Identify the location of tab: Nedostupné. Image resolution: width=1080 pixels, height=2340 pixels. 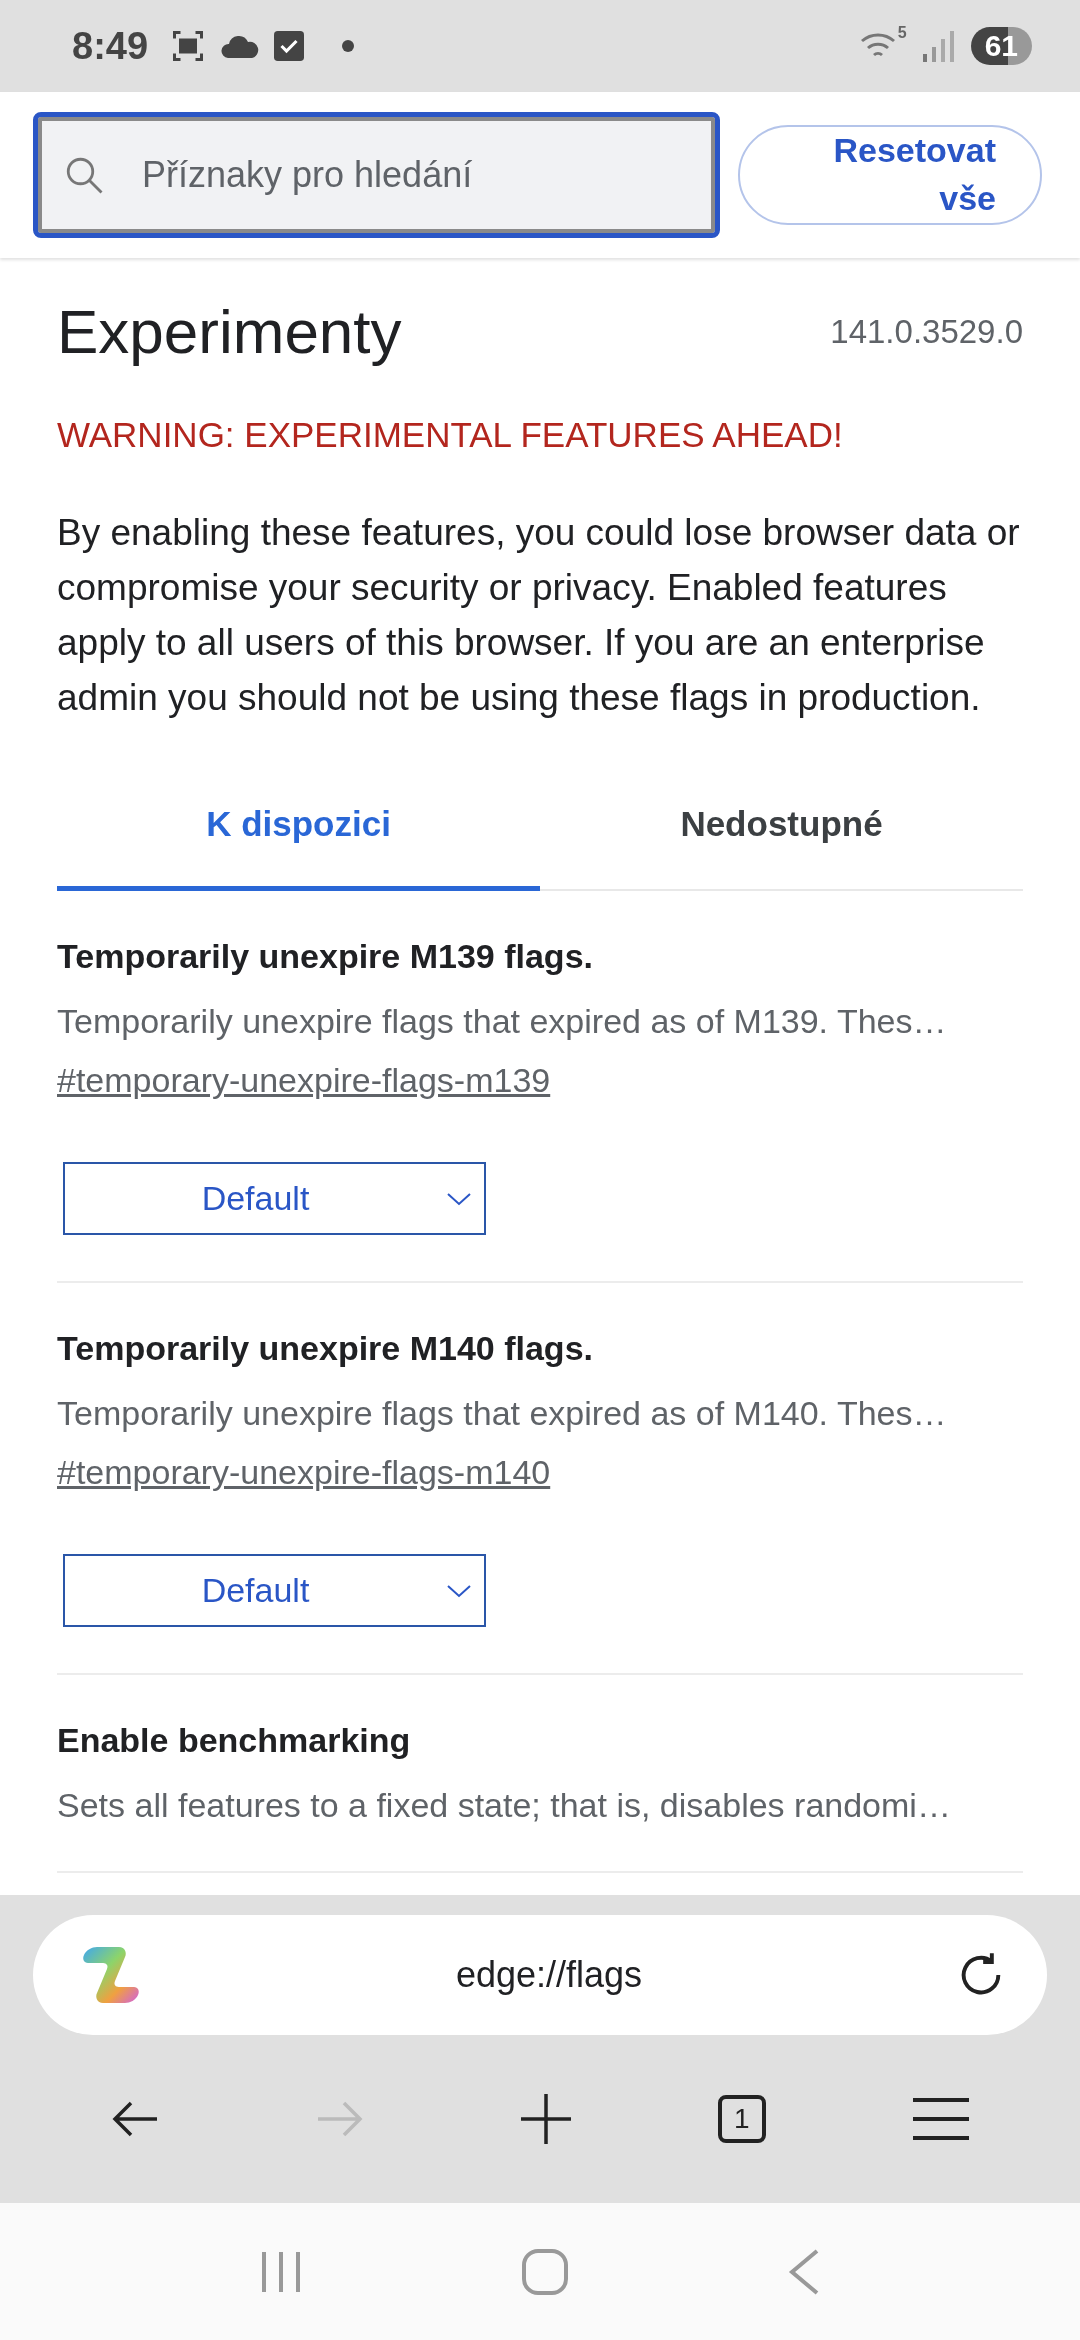
(781, 826).